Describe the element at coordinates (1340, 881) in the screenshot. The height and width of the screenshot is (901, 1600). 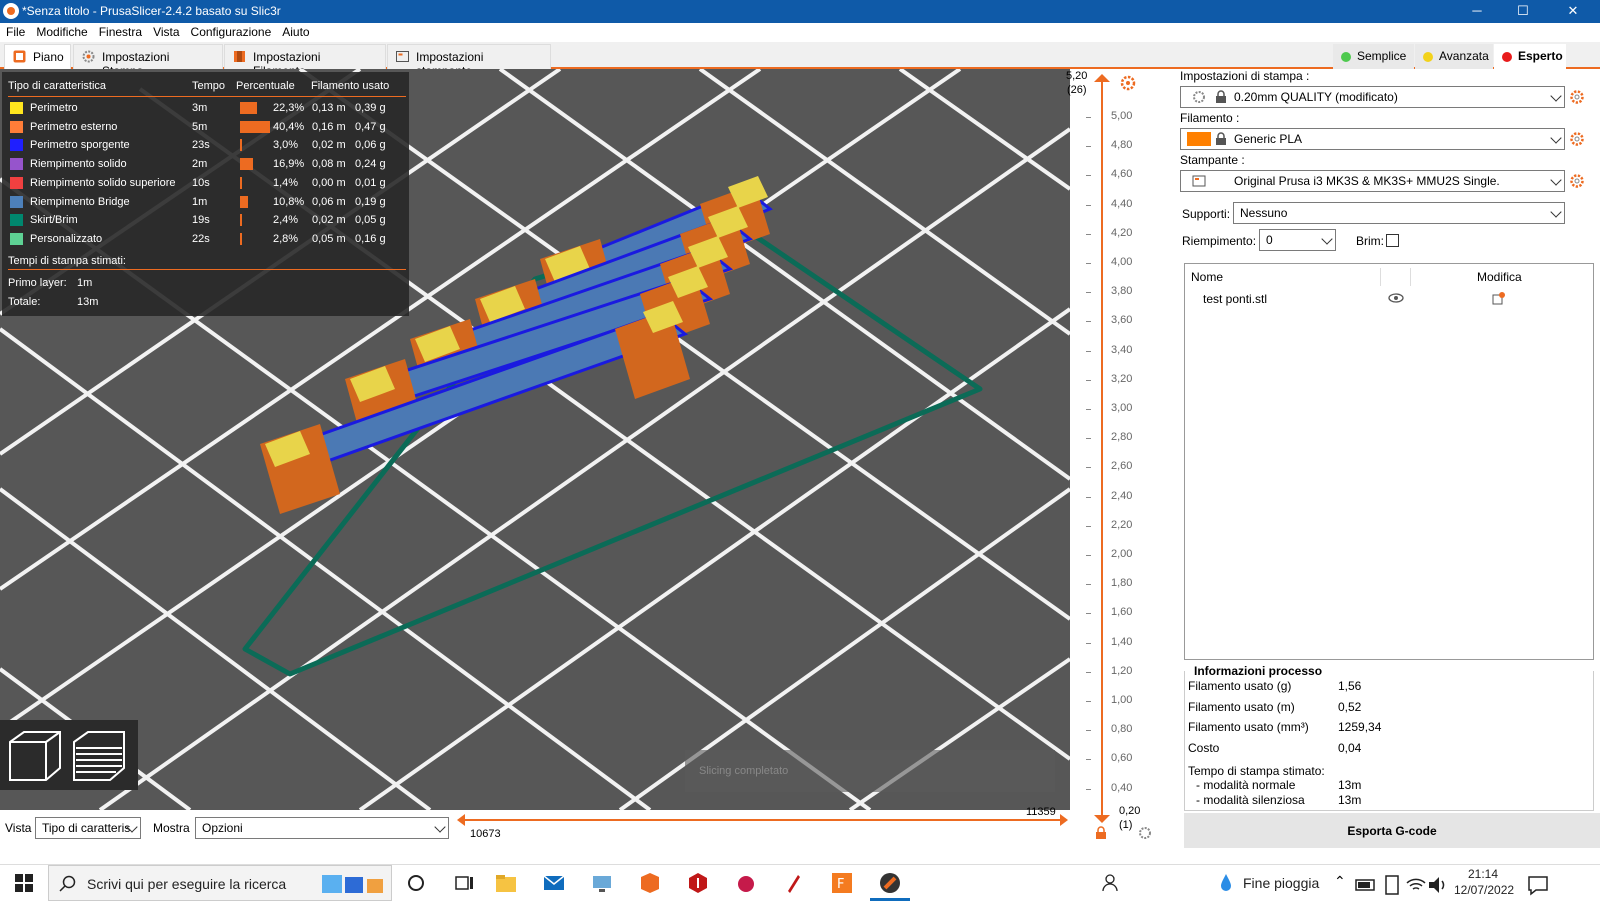
I see `chevron-up-icon: ⌃` at that location.